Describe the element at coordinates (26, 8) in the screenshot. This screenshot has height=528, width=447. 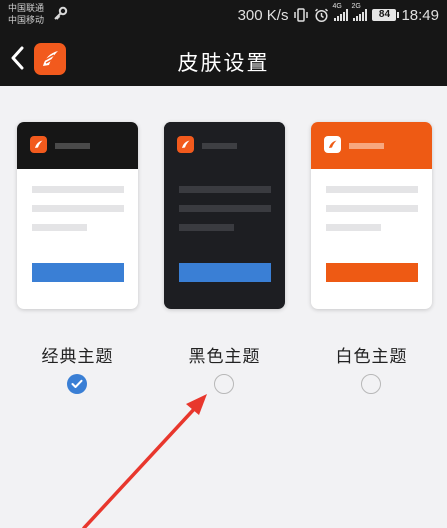
I see `carrier-1: 中国联通` at that location.